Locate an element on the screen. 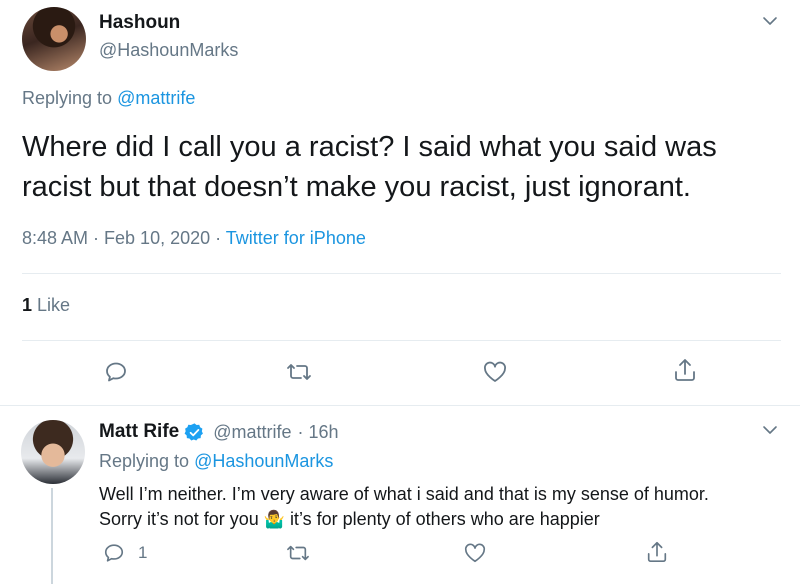 The width and height of the screenshot is (800, 584). tweet-source-link: Twitter for iPhone is located at coordinates (296, 238).